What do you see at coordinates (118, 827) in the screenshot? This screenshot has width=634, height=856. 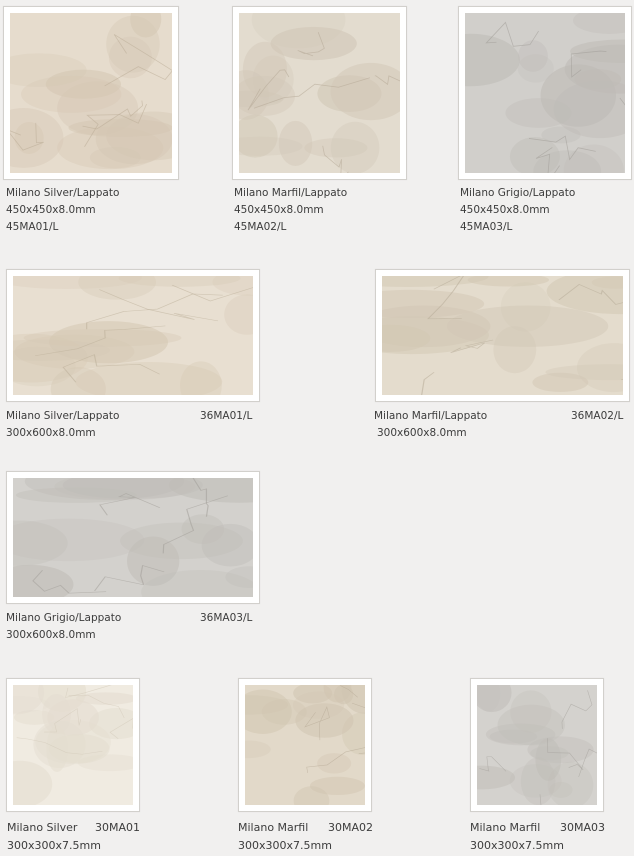 I see `product-code: 30MA01` at bounding box center [118, 827].